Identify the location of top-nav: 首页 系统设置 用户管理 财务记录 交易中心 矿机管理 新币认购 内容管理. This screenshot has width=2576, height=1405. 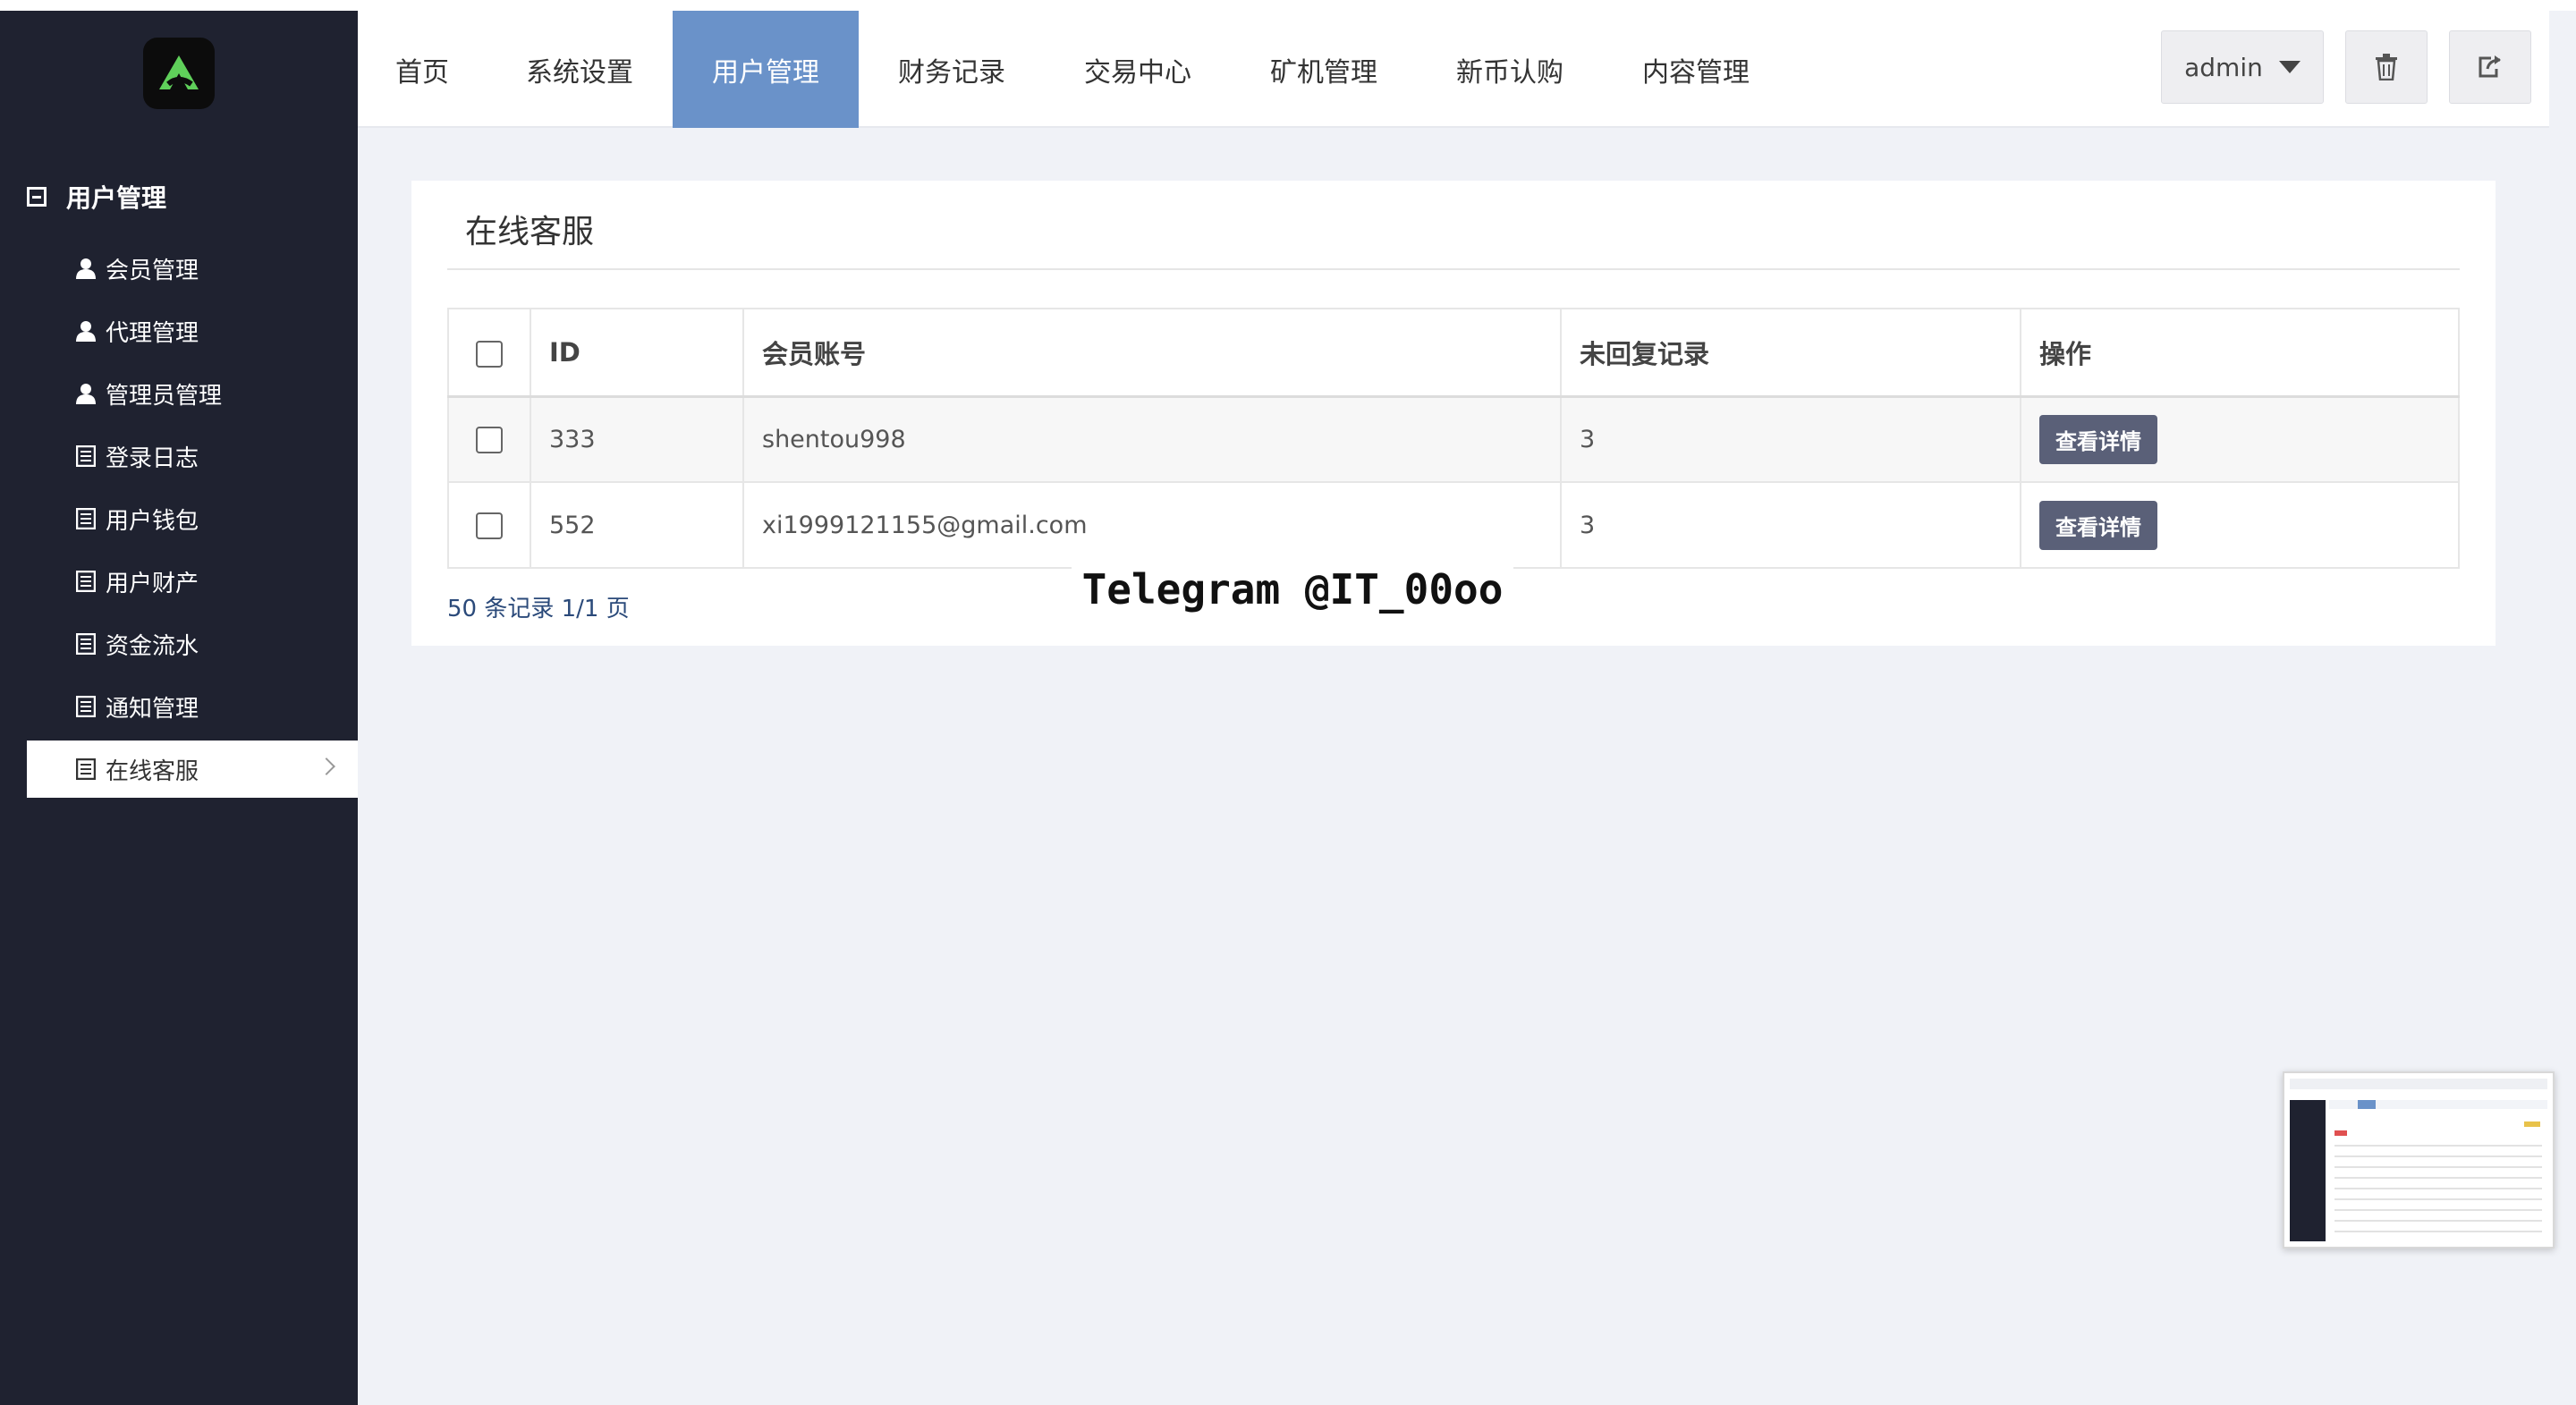
(1073, 69).